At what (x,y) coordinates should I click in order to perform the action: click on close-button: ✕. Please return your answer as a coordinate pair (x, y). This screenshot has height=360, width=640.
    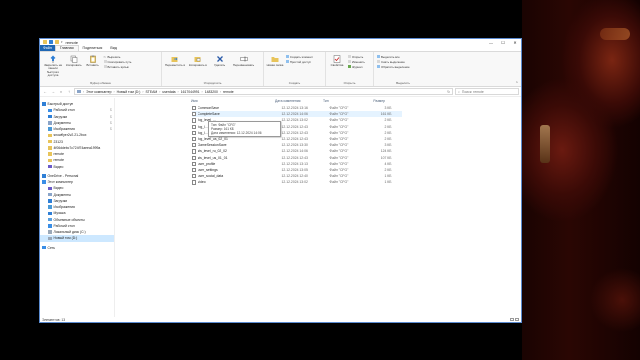
    Looking at the image, I should click on (515, 42).